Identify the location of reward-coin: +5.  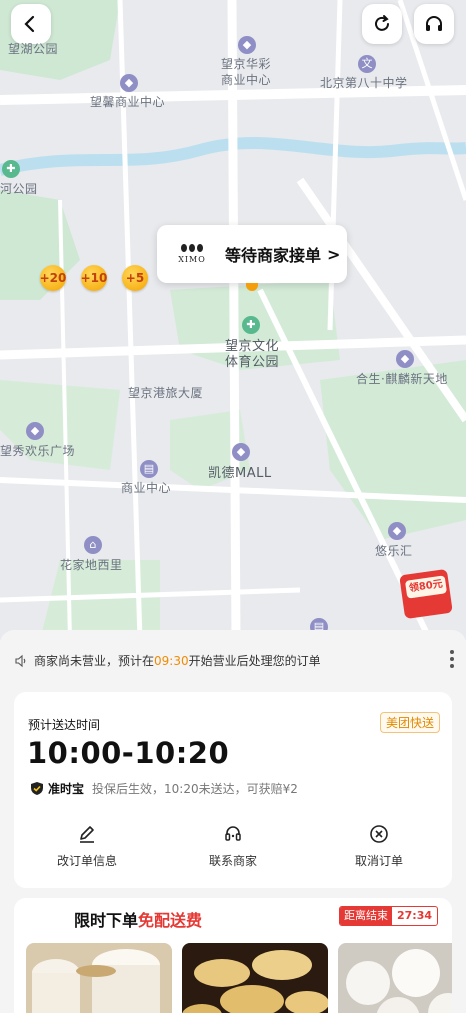
(135, 278).